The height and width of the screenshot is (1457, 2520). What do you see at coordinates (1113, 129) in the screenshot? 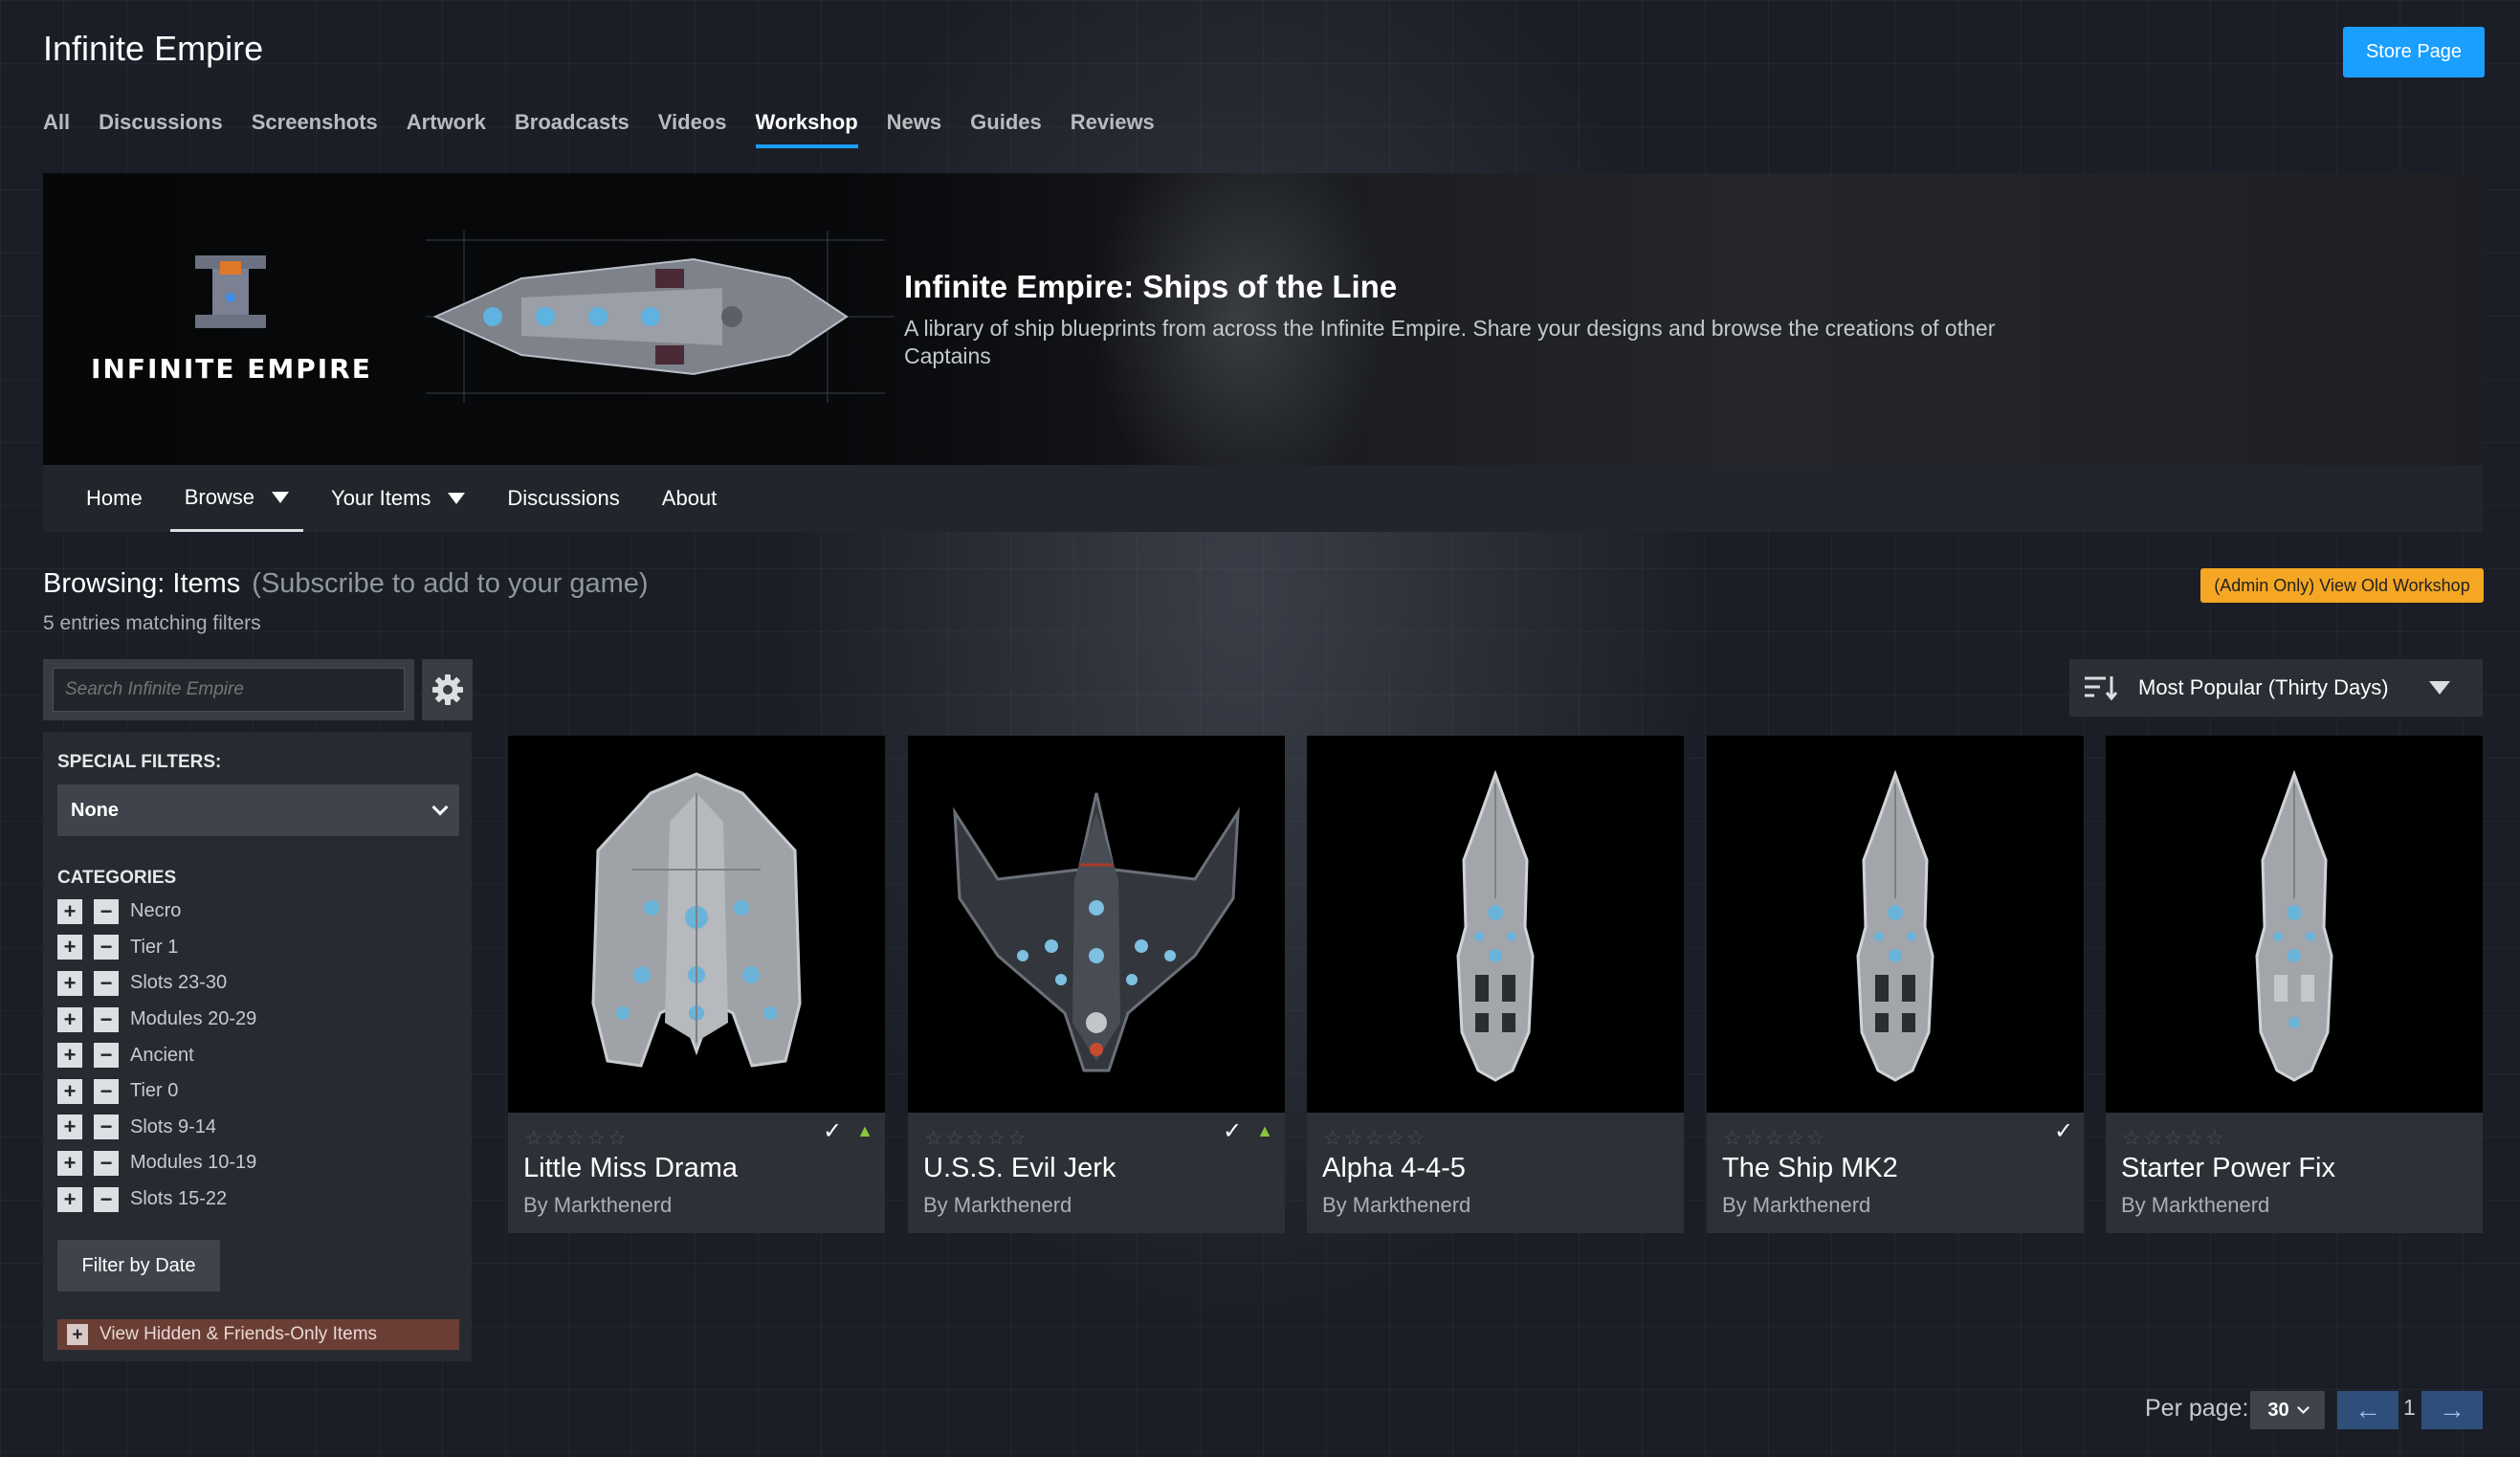
I see `tab-reviews: Reviews` at bounding box center [1113, 129].